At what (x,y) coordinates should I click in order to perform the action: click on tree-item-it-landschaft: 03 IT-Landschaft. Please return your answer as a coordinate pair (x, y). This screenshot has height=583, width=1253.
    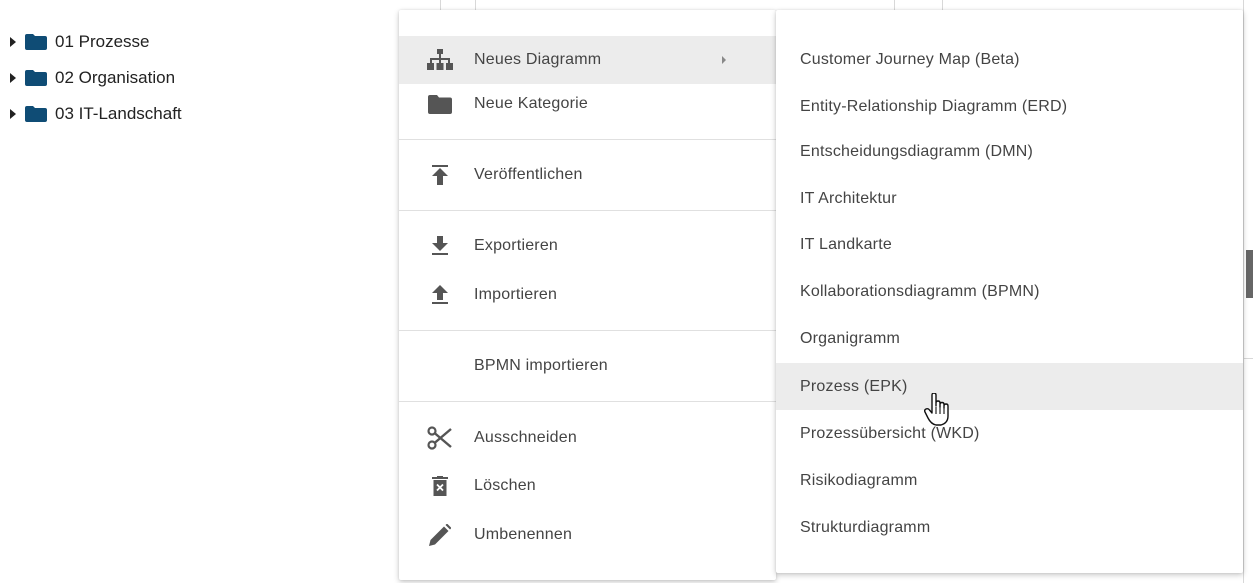
    Looking at the image, I should click on (96, 114).